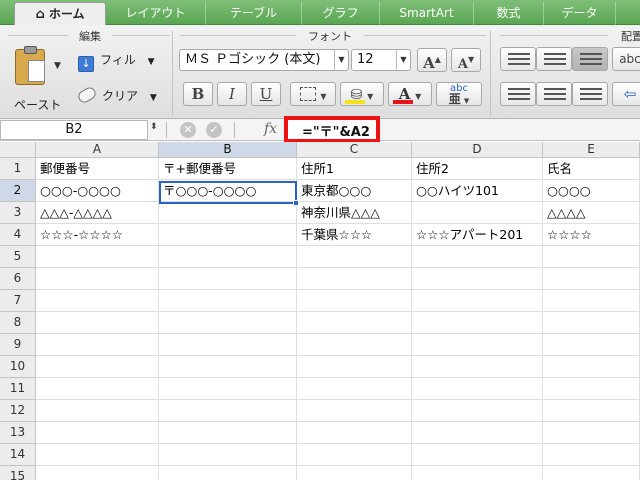 The height and width of the screenshot is (480, 640). I want to click on grow-font-button: A▲, so click(432, 60).